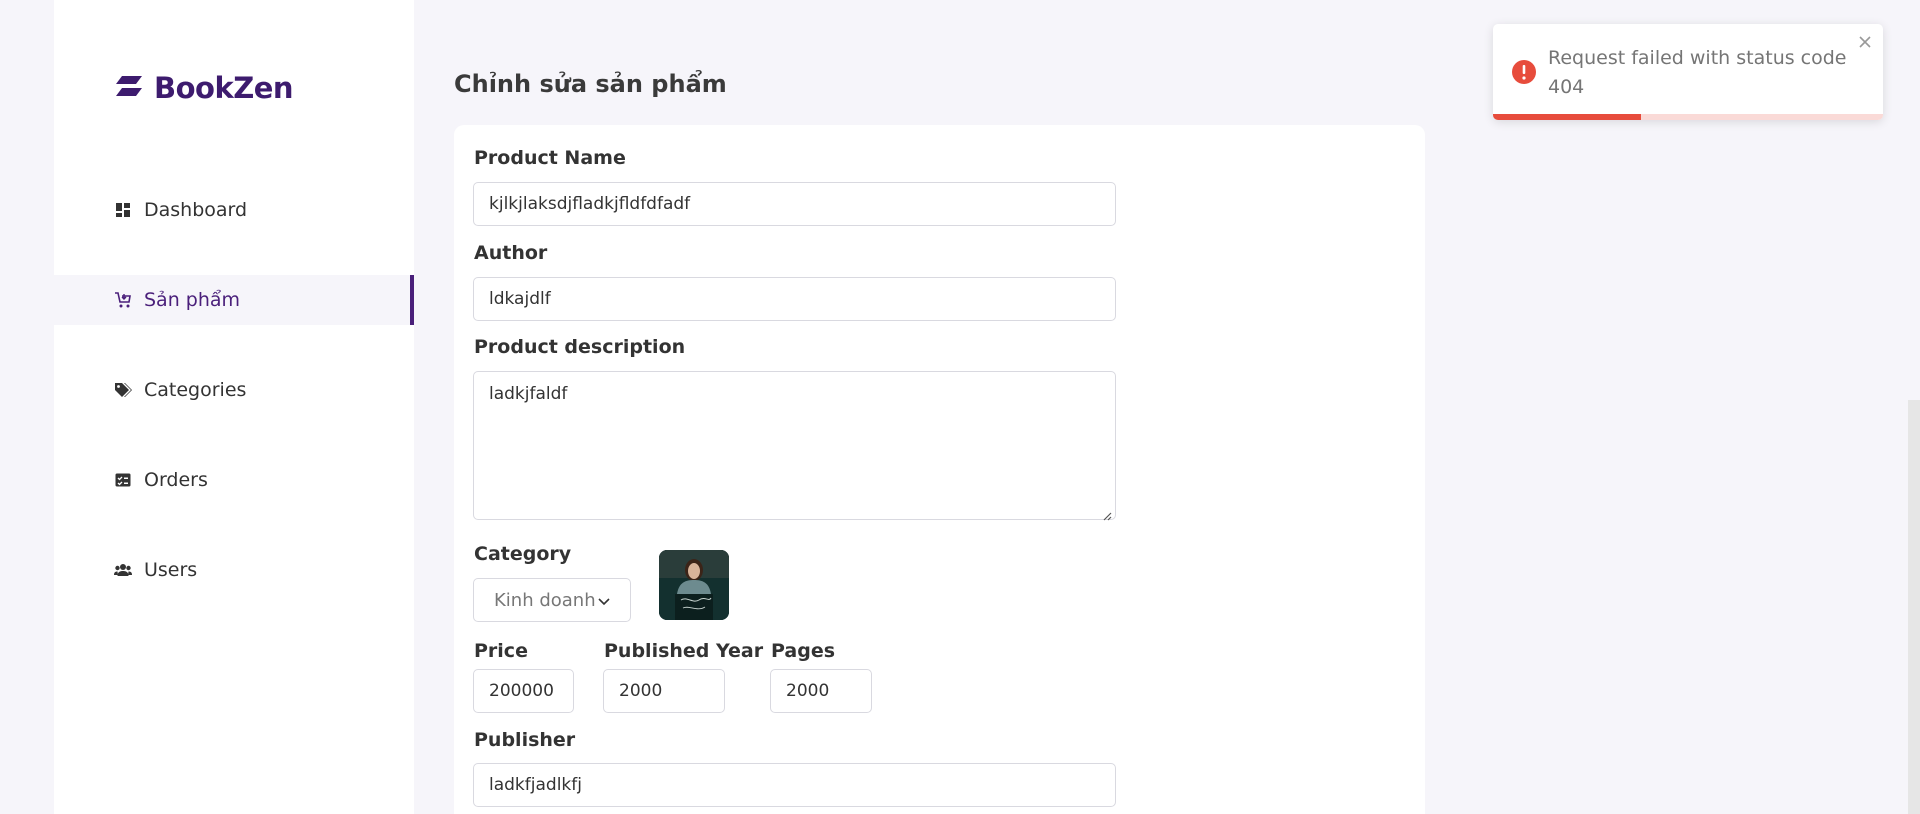 Image resolution: width=1920 pixels, height=814 pixels. What do you see at coordinates (550, 158) in the screenshot?
I see `product-name-label: Product Name` at bounding box center [550, 158].